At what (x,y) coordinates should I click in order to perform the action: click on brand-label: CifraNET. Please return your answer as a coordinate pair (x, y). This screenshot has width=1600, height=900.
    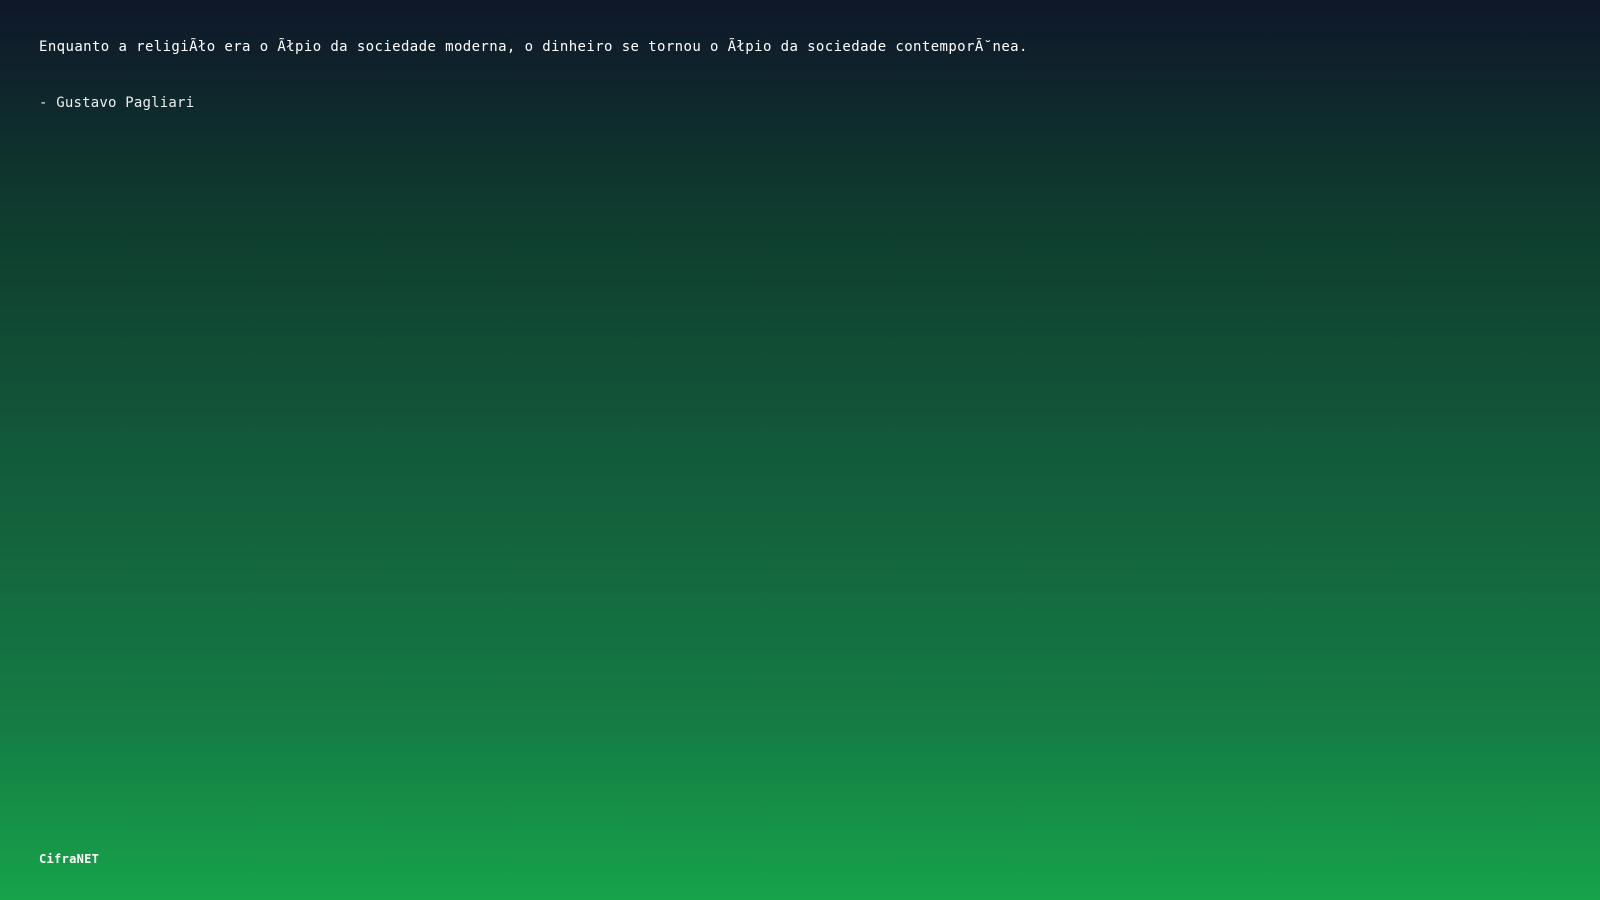
    Looking at the image, I should click on (69, 859).